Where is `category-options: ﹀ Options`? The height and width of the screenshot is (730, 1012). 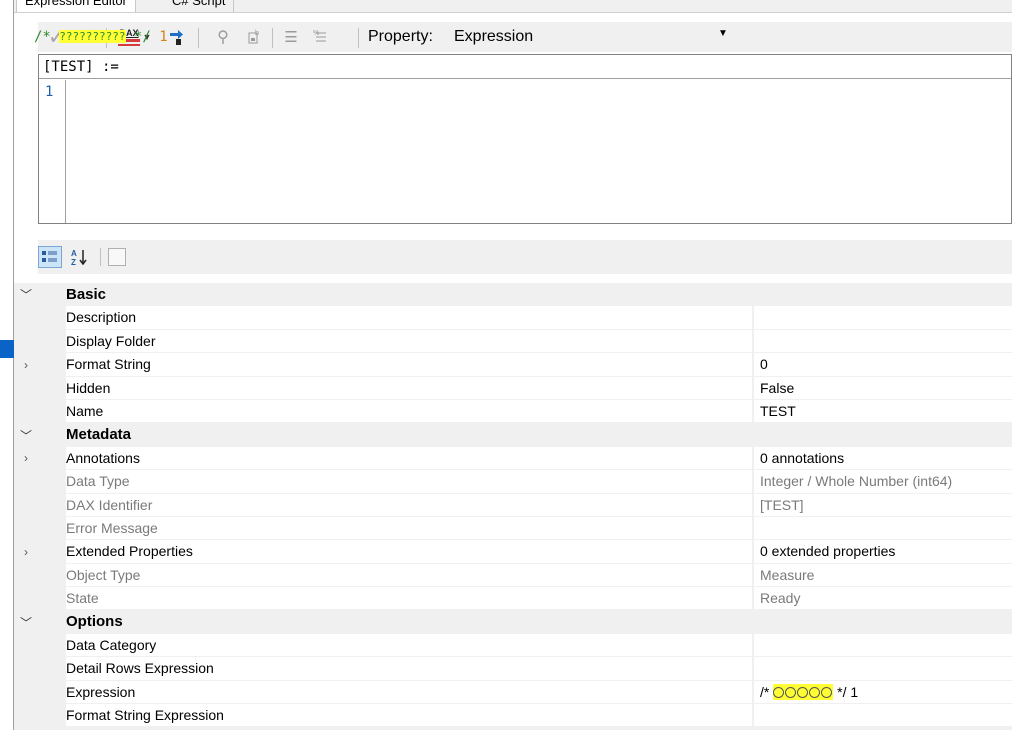 category-options: ﹀ Options is located at coordinates (513, 622).